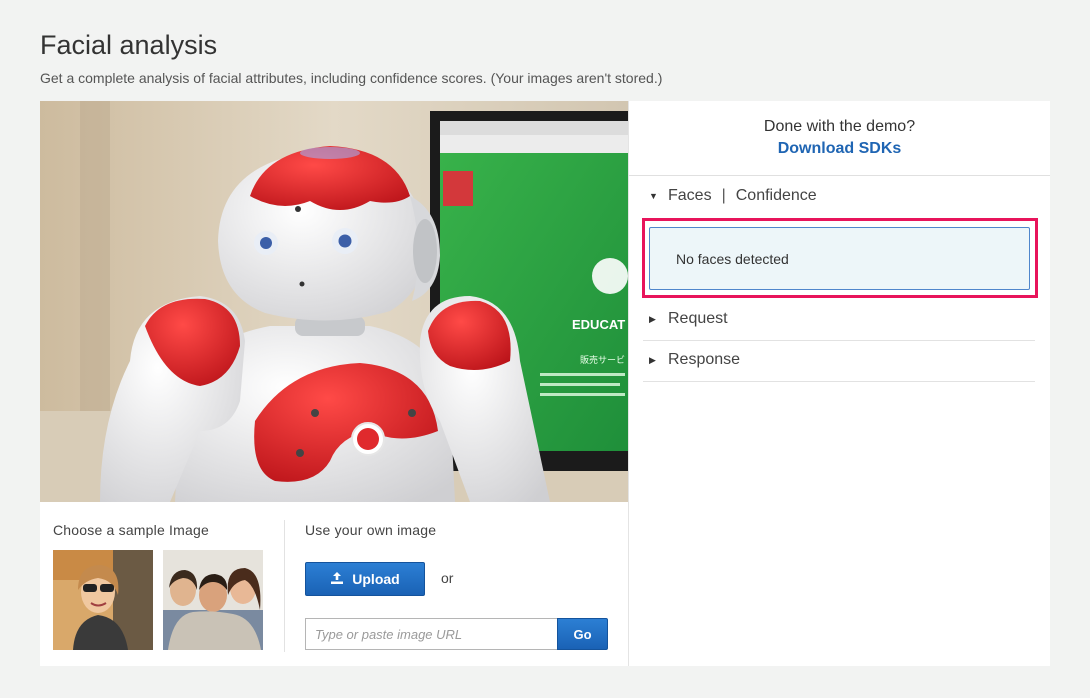  Describe the element at coordinates (447, 578) in the screenshot. I see `or-label: or` at that location.